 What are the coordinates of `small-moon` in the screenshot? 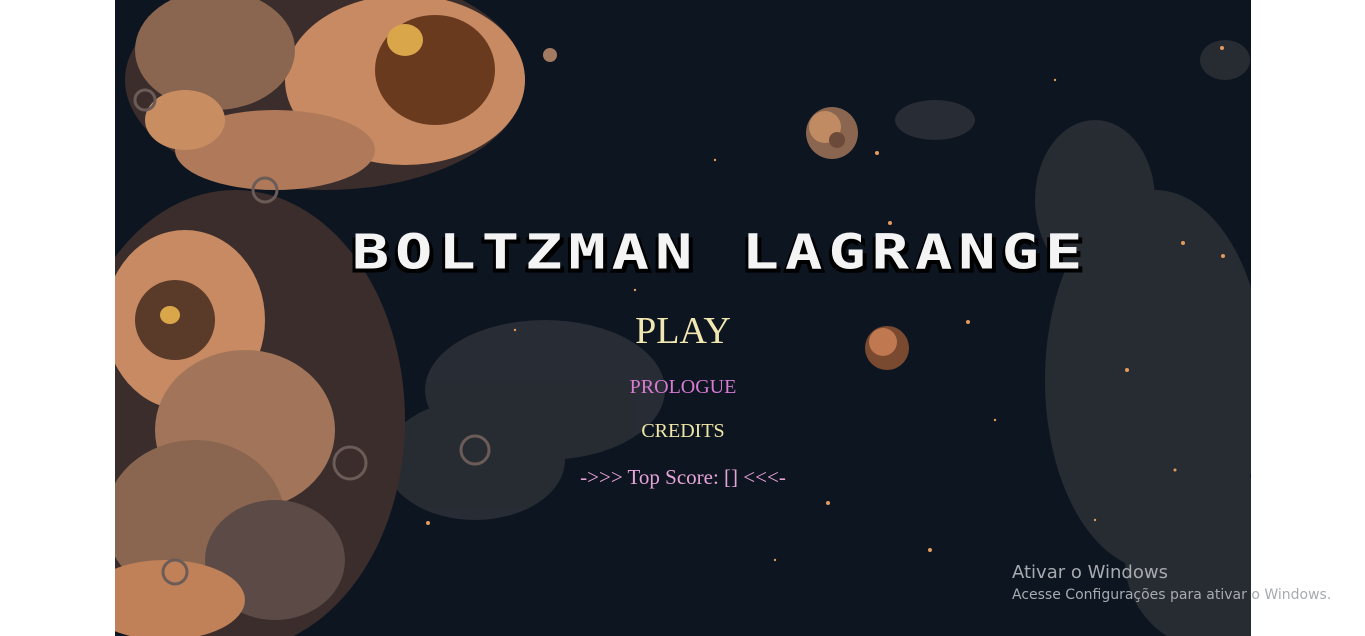 It's located at (550, 55).